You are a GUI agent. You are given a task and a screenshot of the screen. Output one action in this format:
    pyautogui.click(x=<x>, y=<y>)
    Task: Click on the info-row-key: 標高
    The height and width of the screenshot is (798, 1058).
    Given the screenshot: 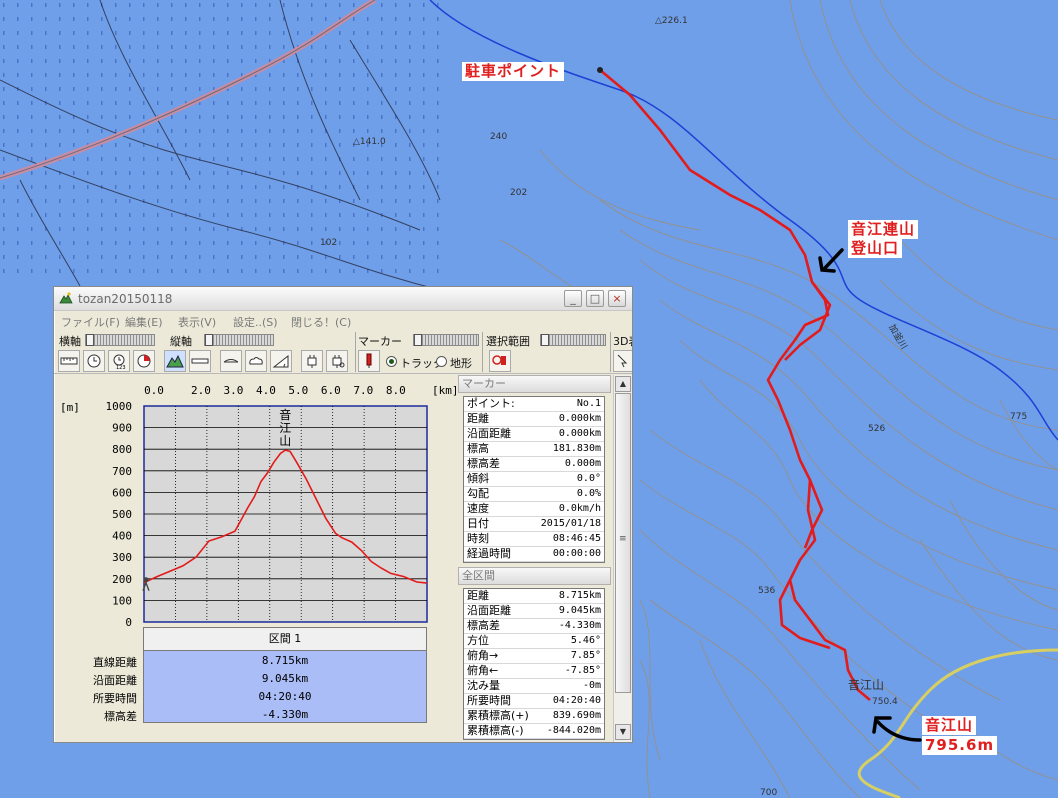 What is the action you would take?
    pyautogui.click(x=478, y=448)
    